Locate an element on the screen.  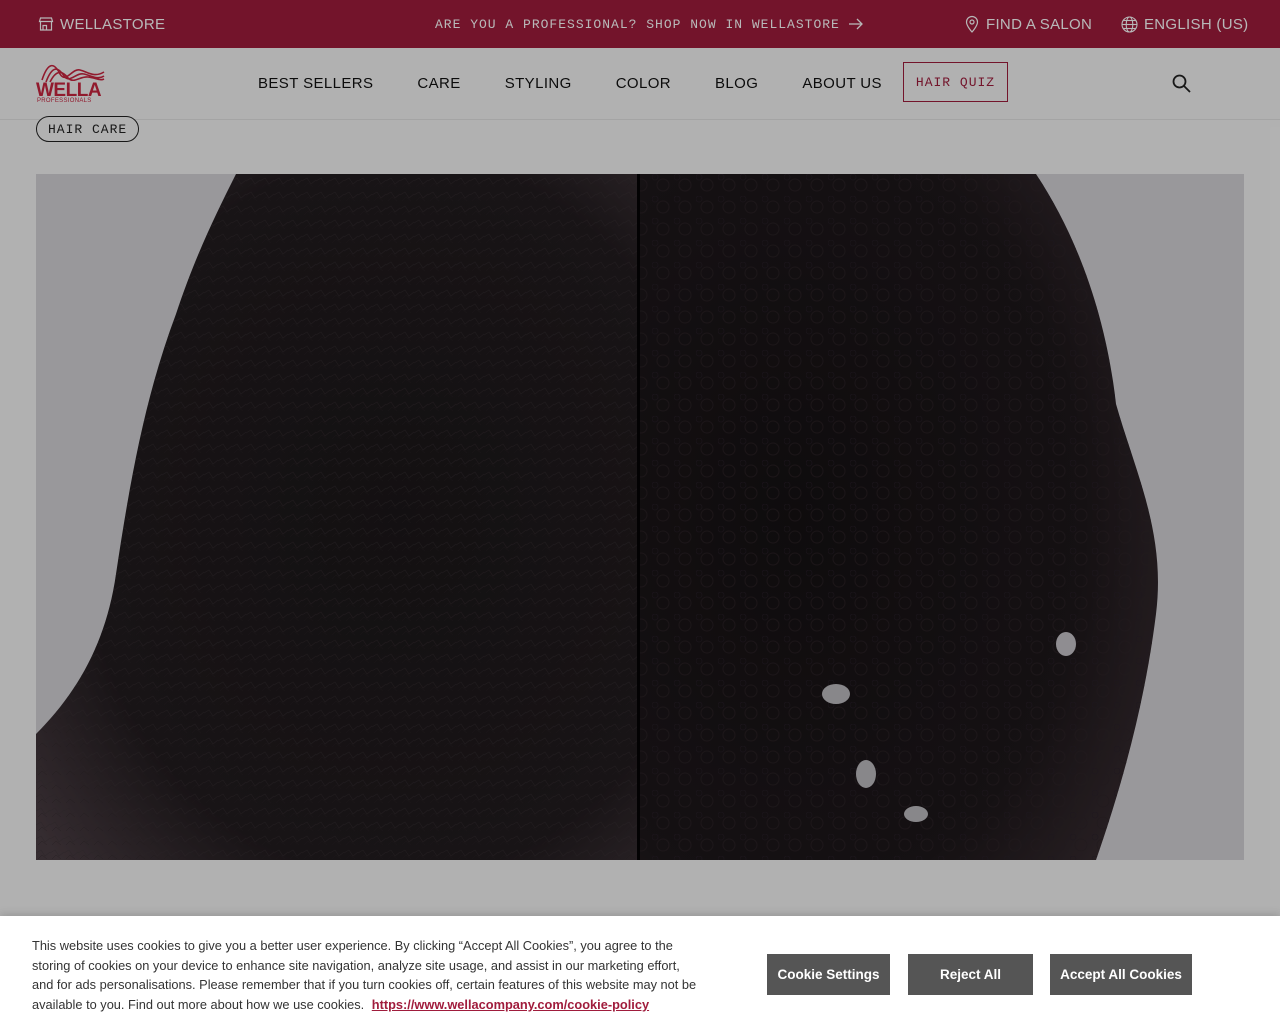
find-salon-link: FIND A SALON is located at coordinates (1028, 24).